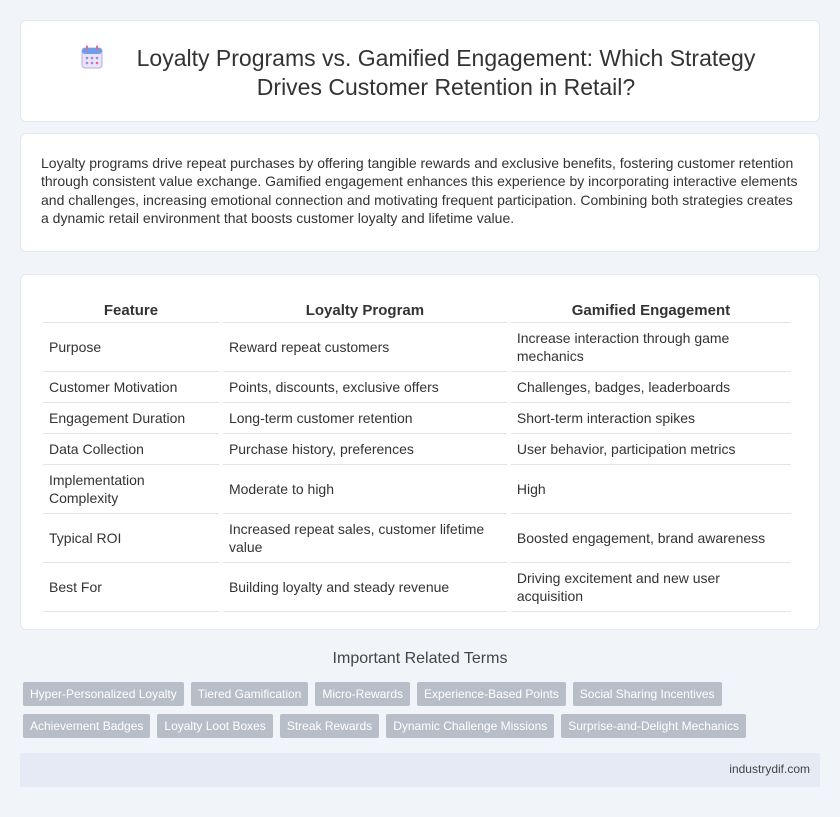 The image size is (840, 817). What do you see at coordinates (650, 449) in the screenshot?
I see `table-cell: User behavior, participation metrics` at bounding box center [650, 449].